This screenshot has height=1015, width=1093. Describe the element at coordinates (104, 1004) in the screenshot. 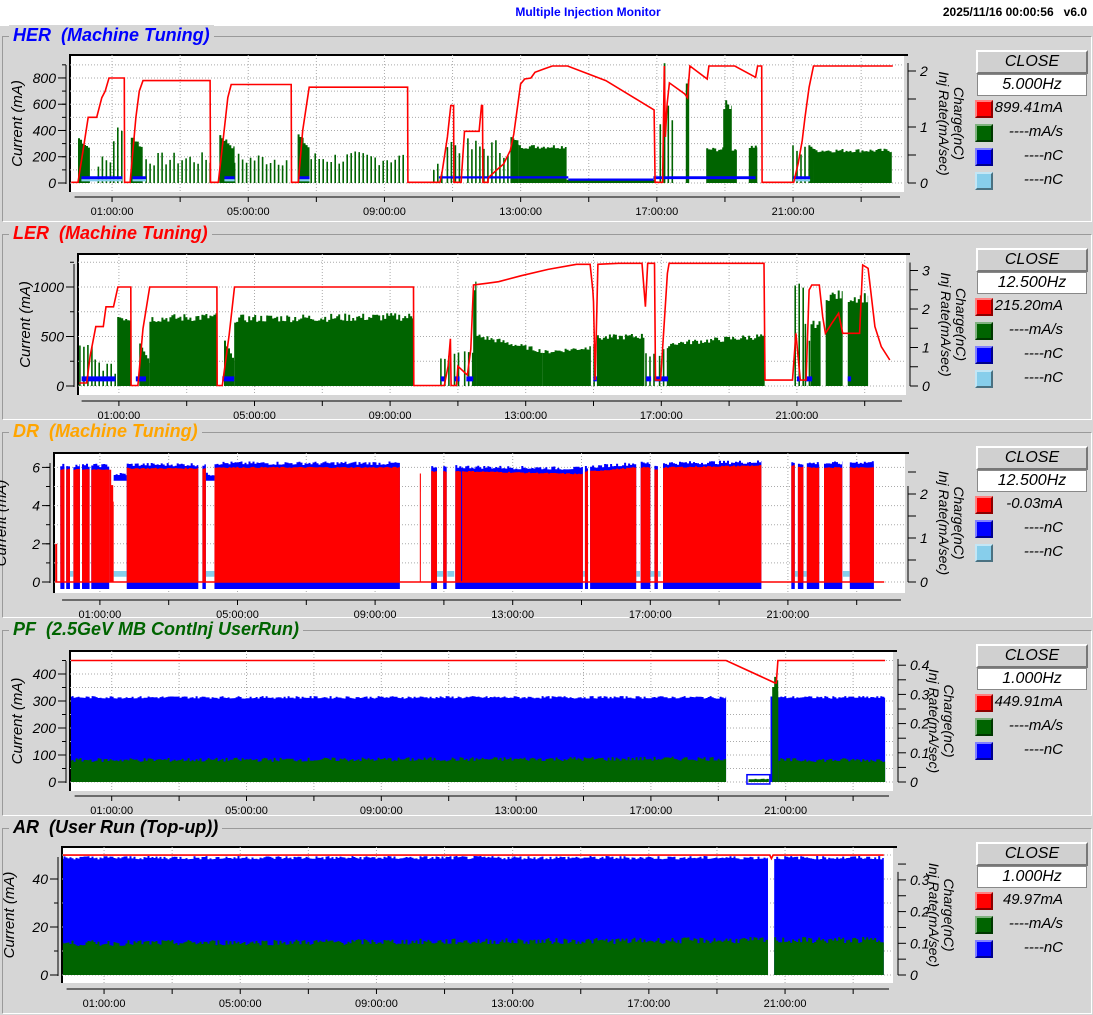

I see `time-tick-label: 01:00:00` at that location.